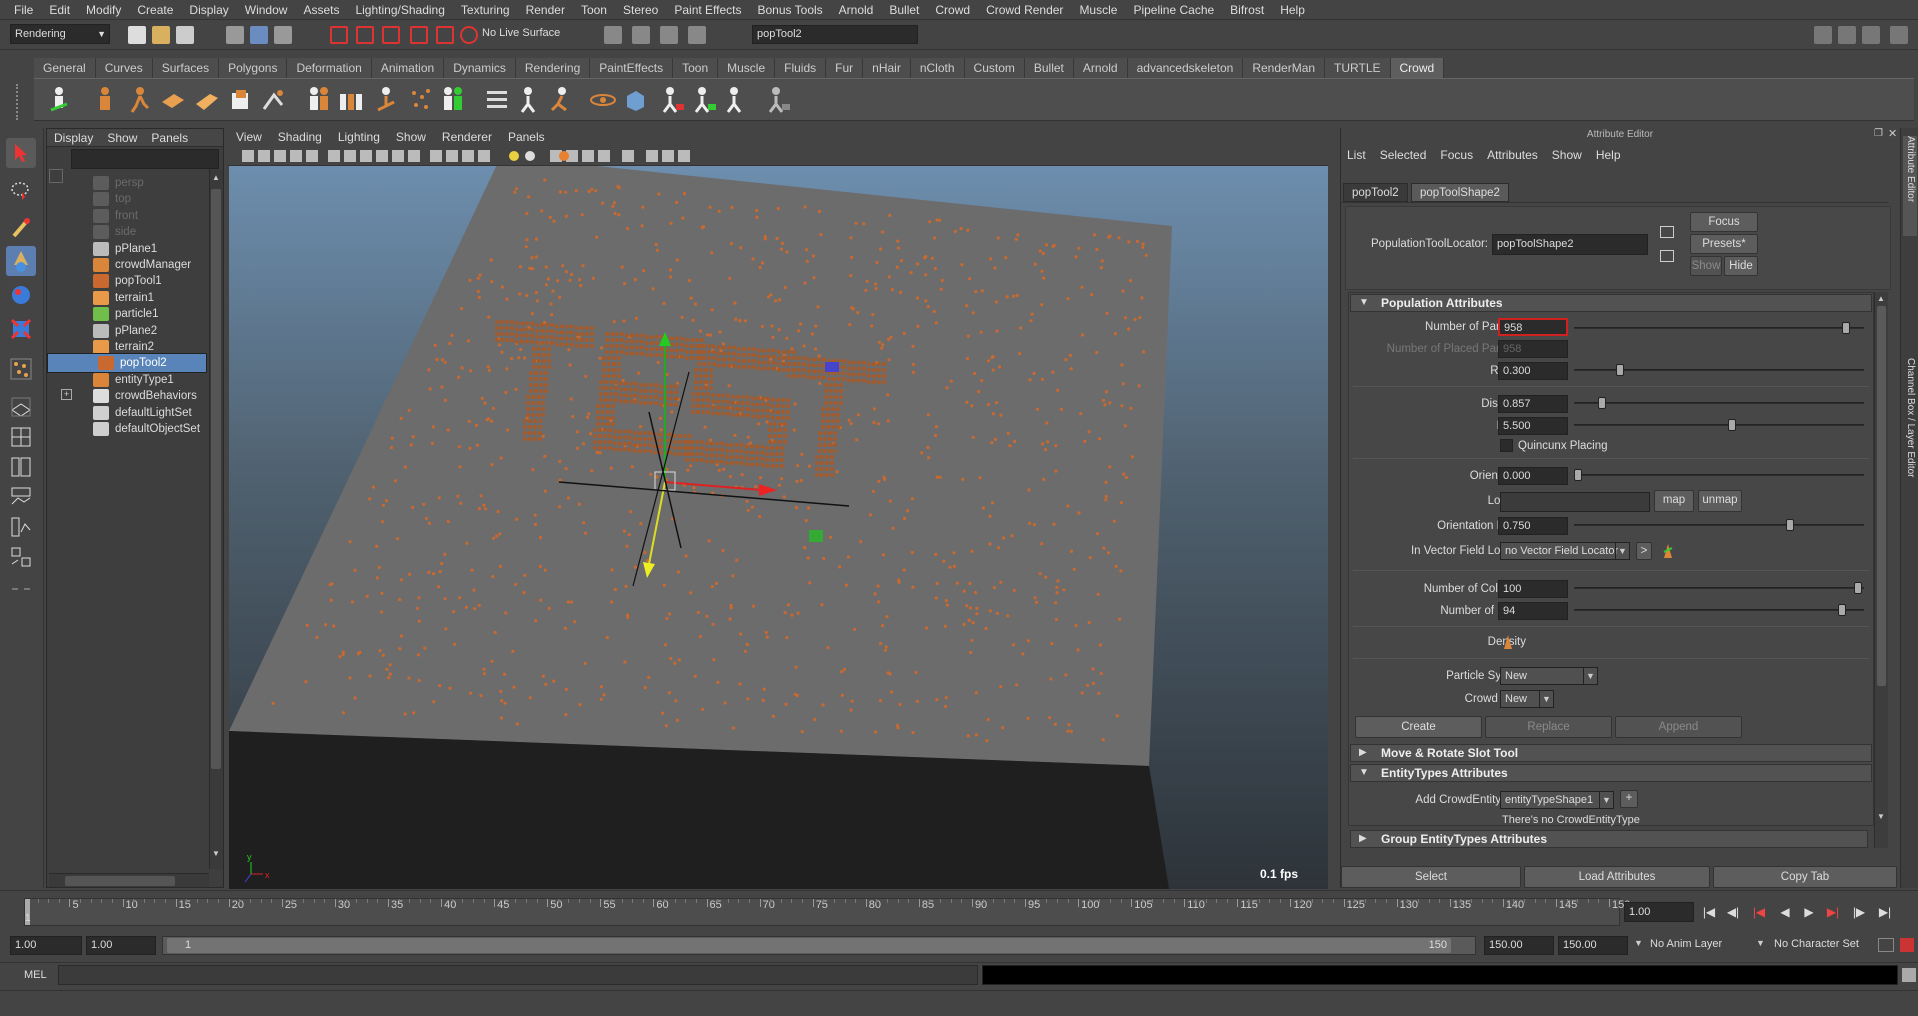  Describe the element at coordinates (445, 35) in the screenshot. I see `snap-surface-icon` at that location.